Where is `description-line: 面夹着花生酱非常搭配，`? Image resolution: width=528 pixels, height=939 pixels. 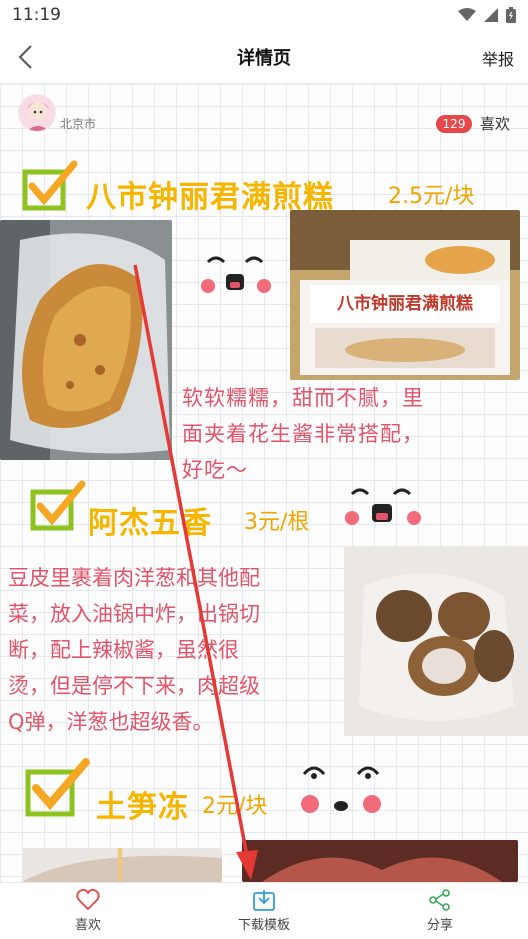 description-line: 面夹着花生酱非常搭配， is located at coordinates (303, 434).